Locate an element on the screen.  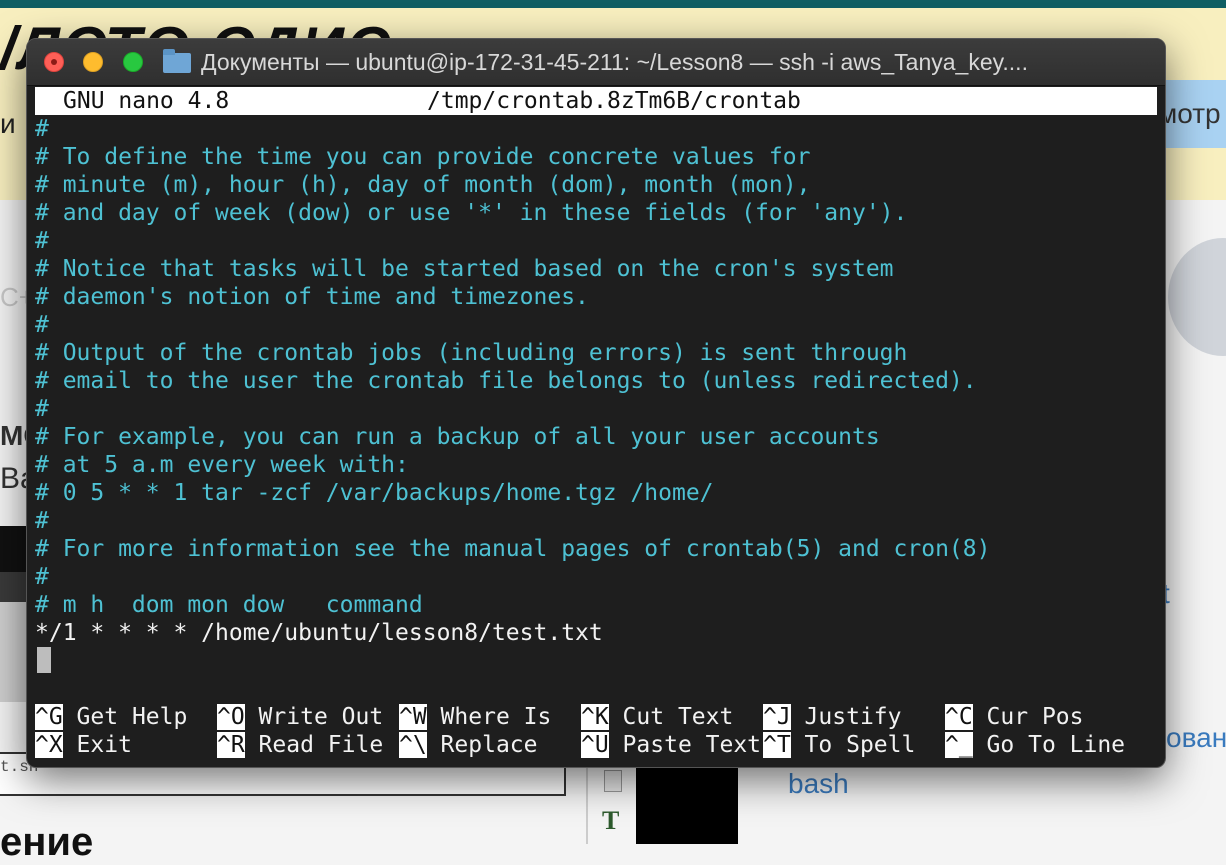
shortcut-key: ^U is located at coordinates (595, 745).